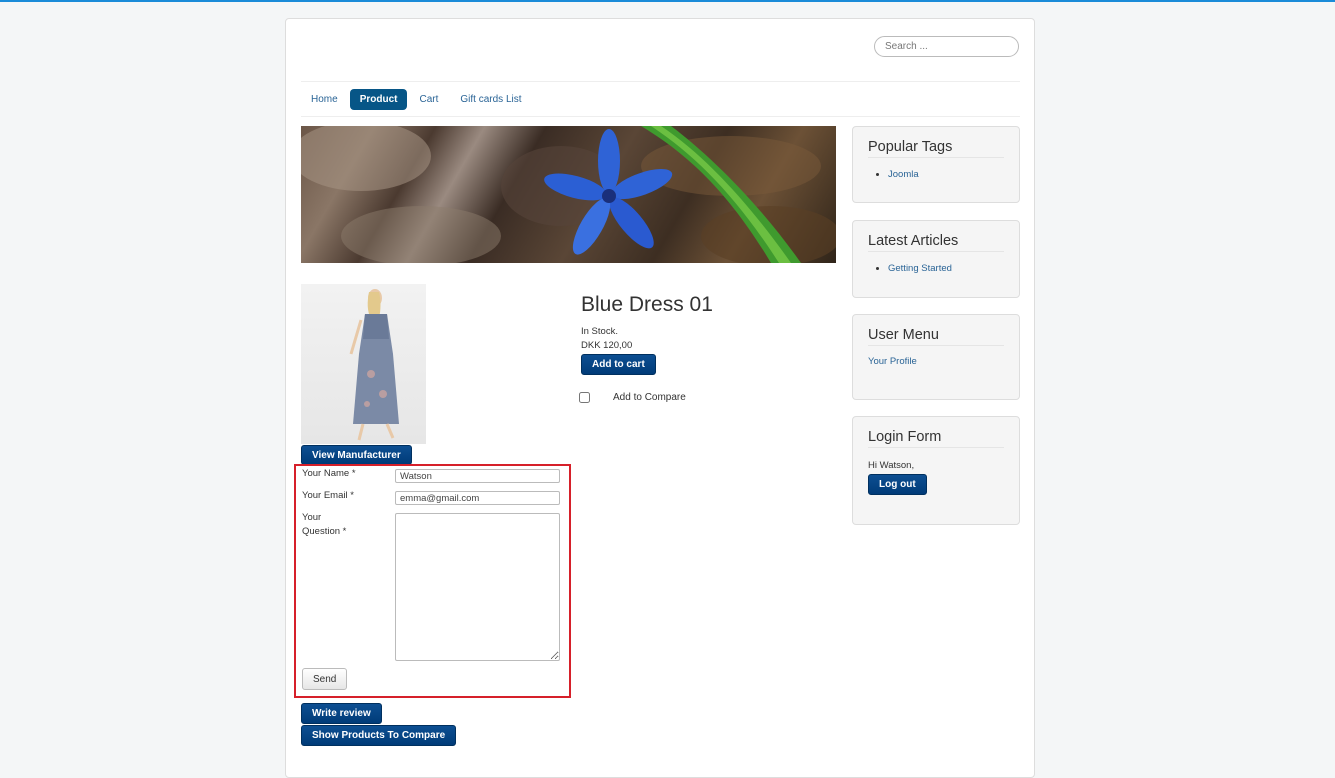 The width and height of the screenshot is (1335, 778). Describe the element at coordinates (897, 484) in the screenshot. I see `logout-button: Log out` at that location.